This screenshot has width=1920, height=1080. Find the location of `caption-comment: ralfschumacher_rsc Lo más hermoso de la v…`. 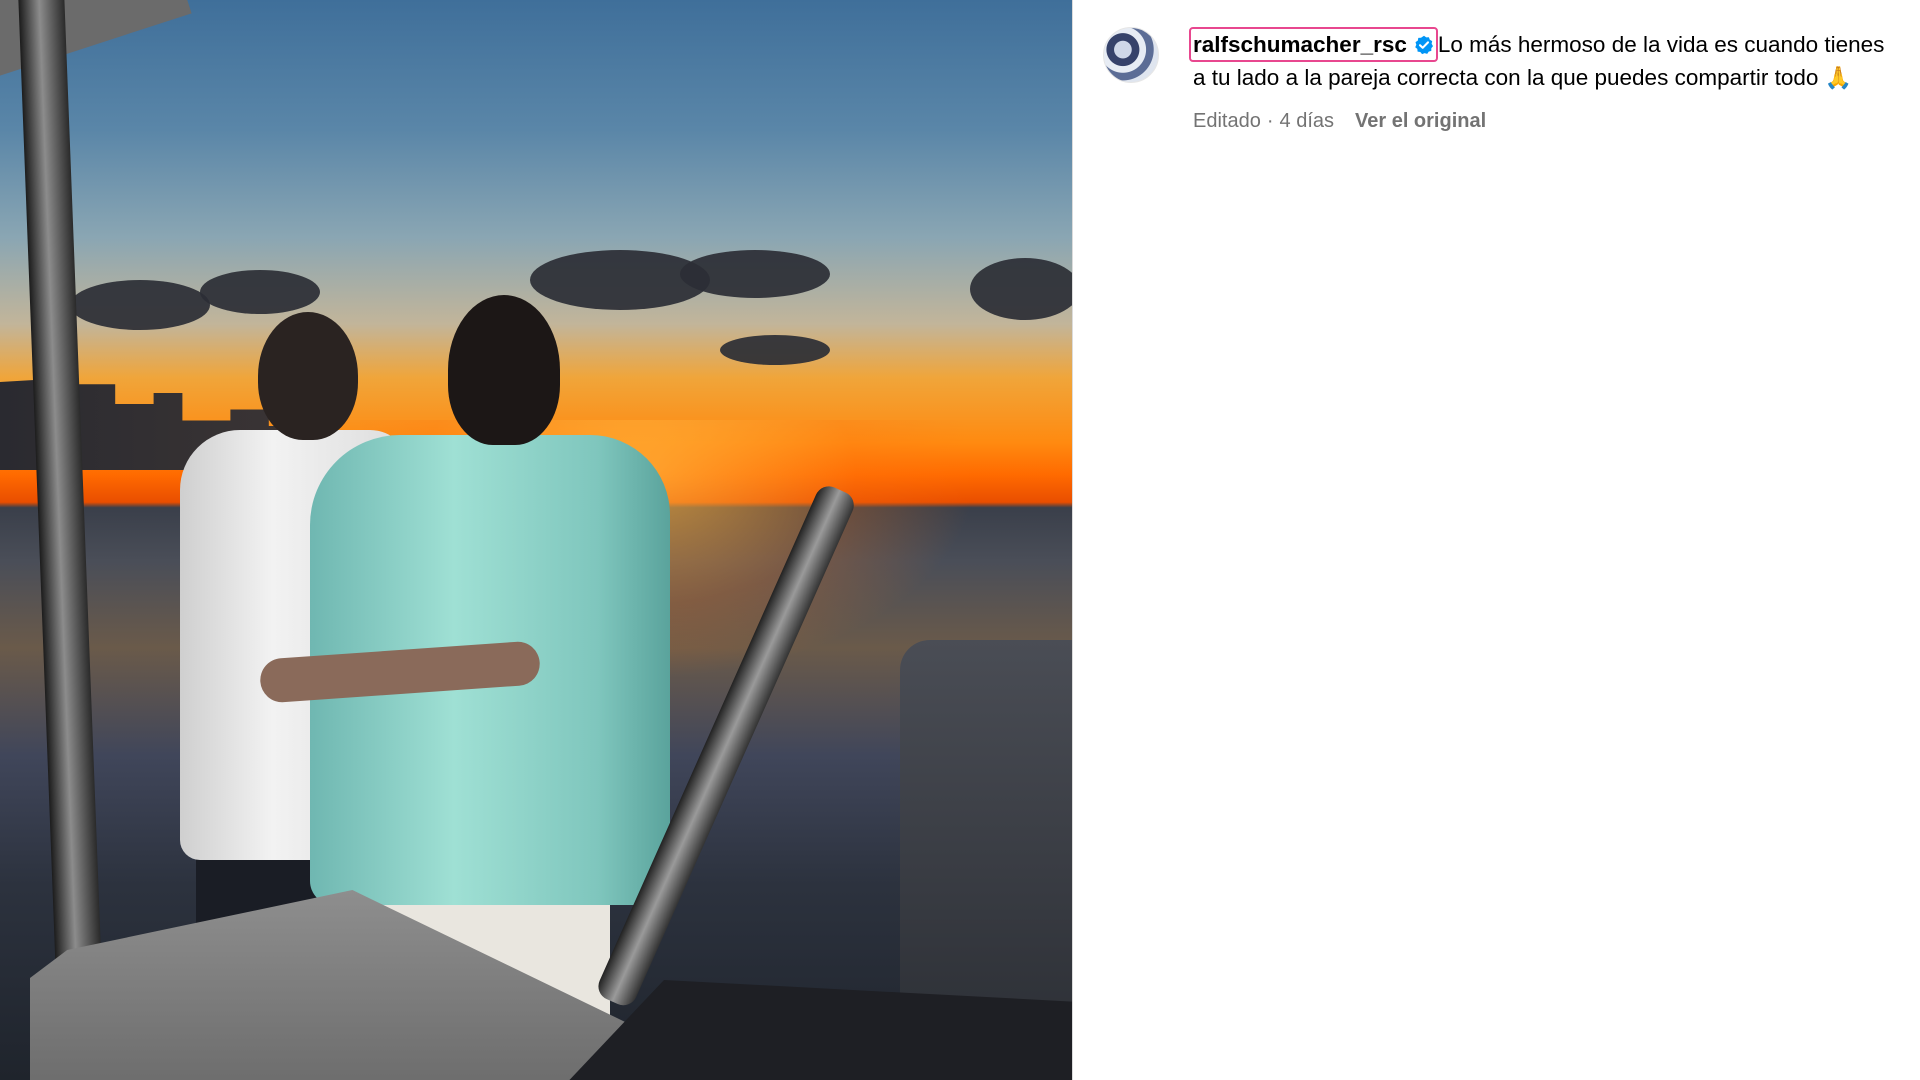

caption-comment: ralfschumacher_rsc Lo más hermoso de la v… is located at coordinates (1496, 80).